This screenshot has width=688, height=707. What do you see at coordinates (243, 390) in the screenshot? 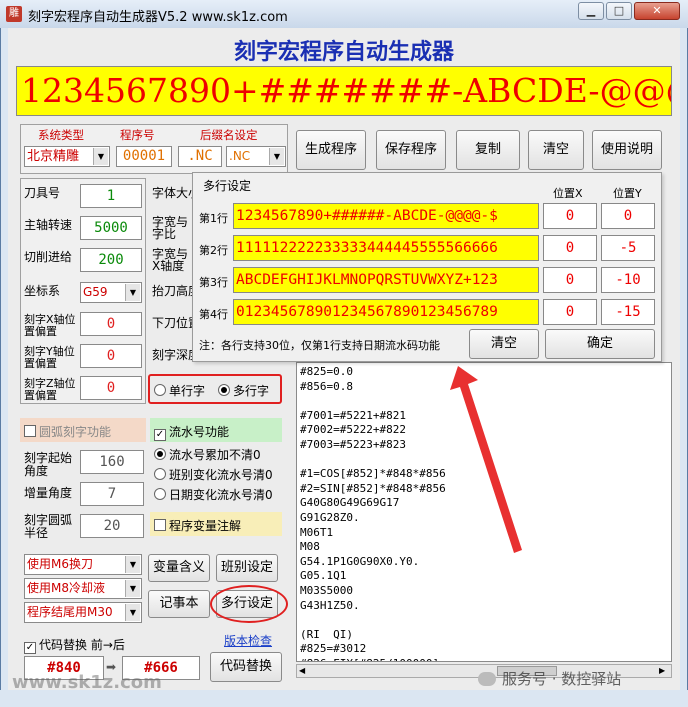
I see `multi-line-radio: 多行字` at bounding box center [243, 390].